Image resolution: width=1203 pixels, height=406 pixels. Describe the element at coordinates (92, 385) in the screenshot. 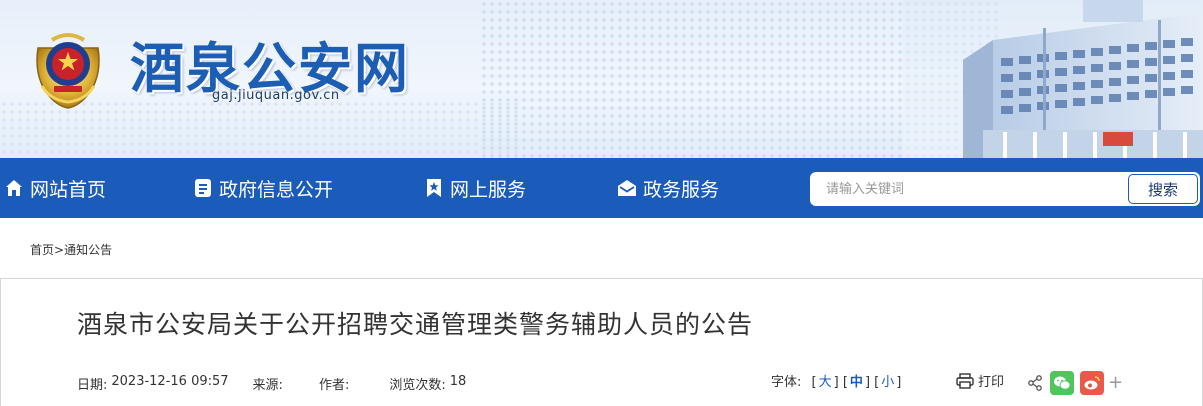

I see `date-label: 日期:` at that location.